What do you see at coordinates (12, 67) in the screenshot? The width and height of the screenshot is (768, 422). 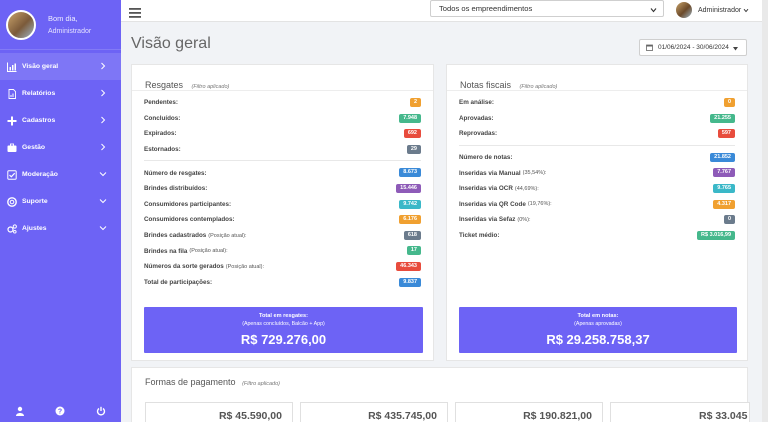 I see `chart-icon` at bounding box center [12, 67].